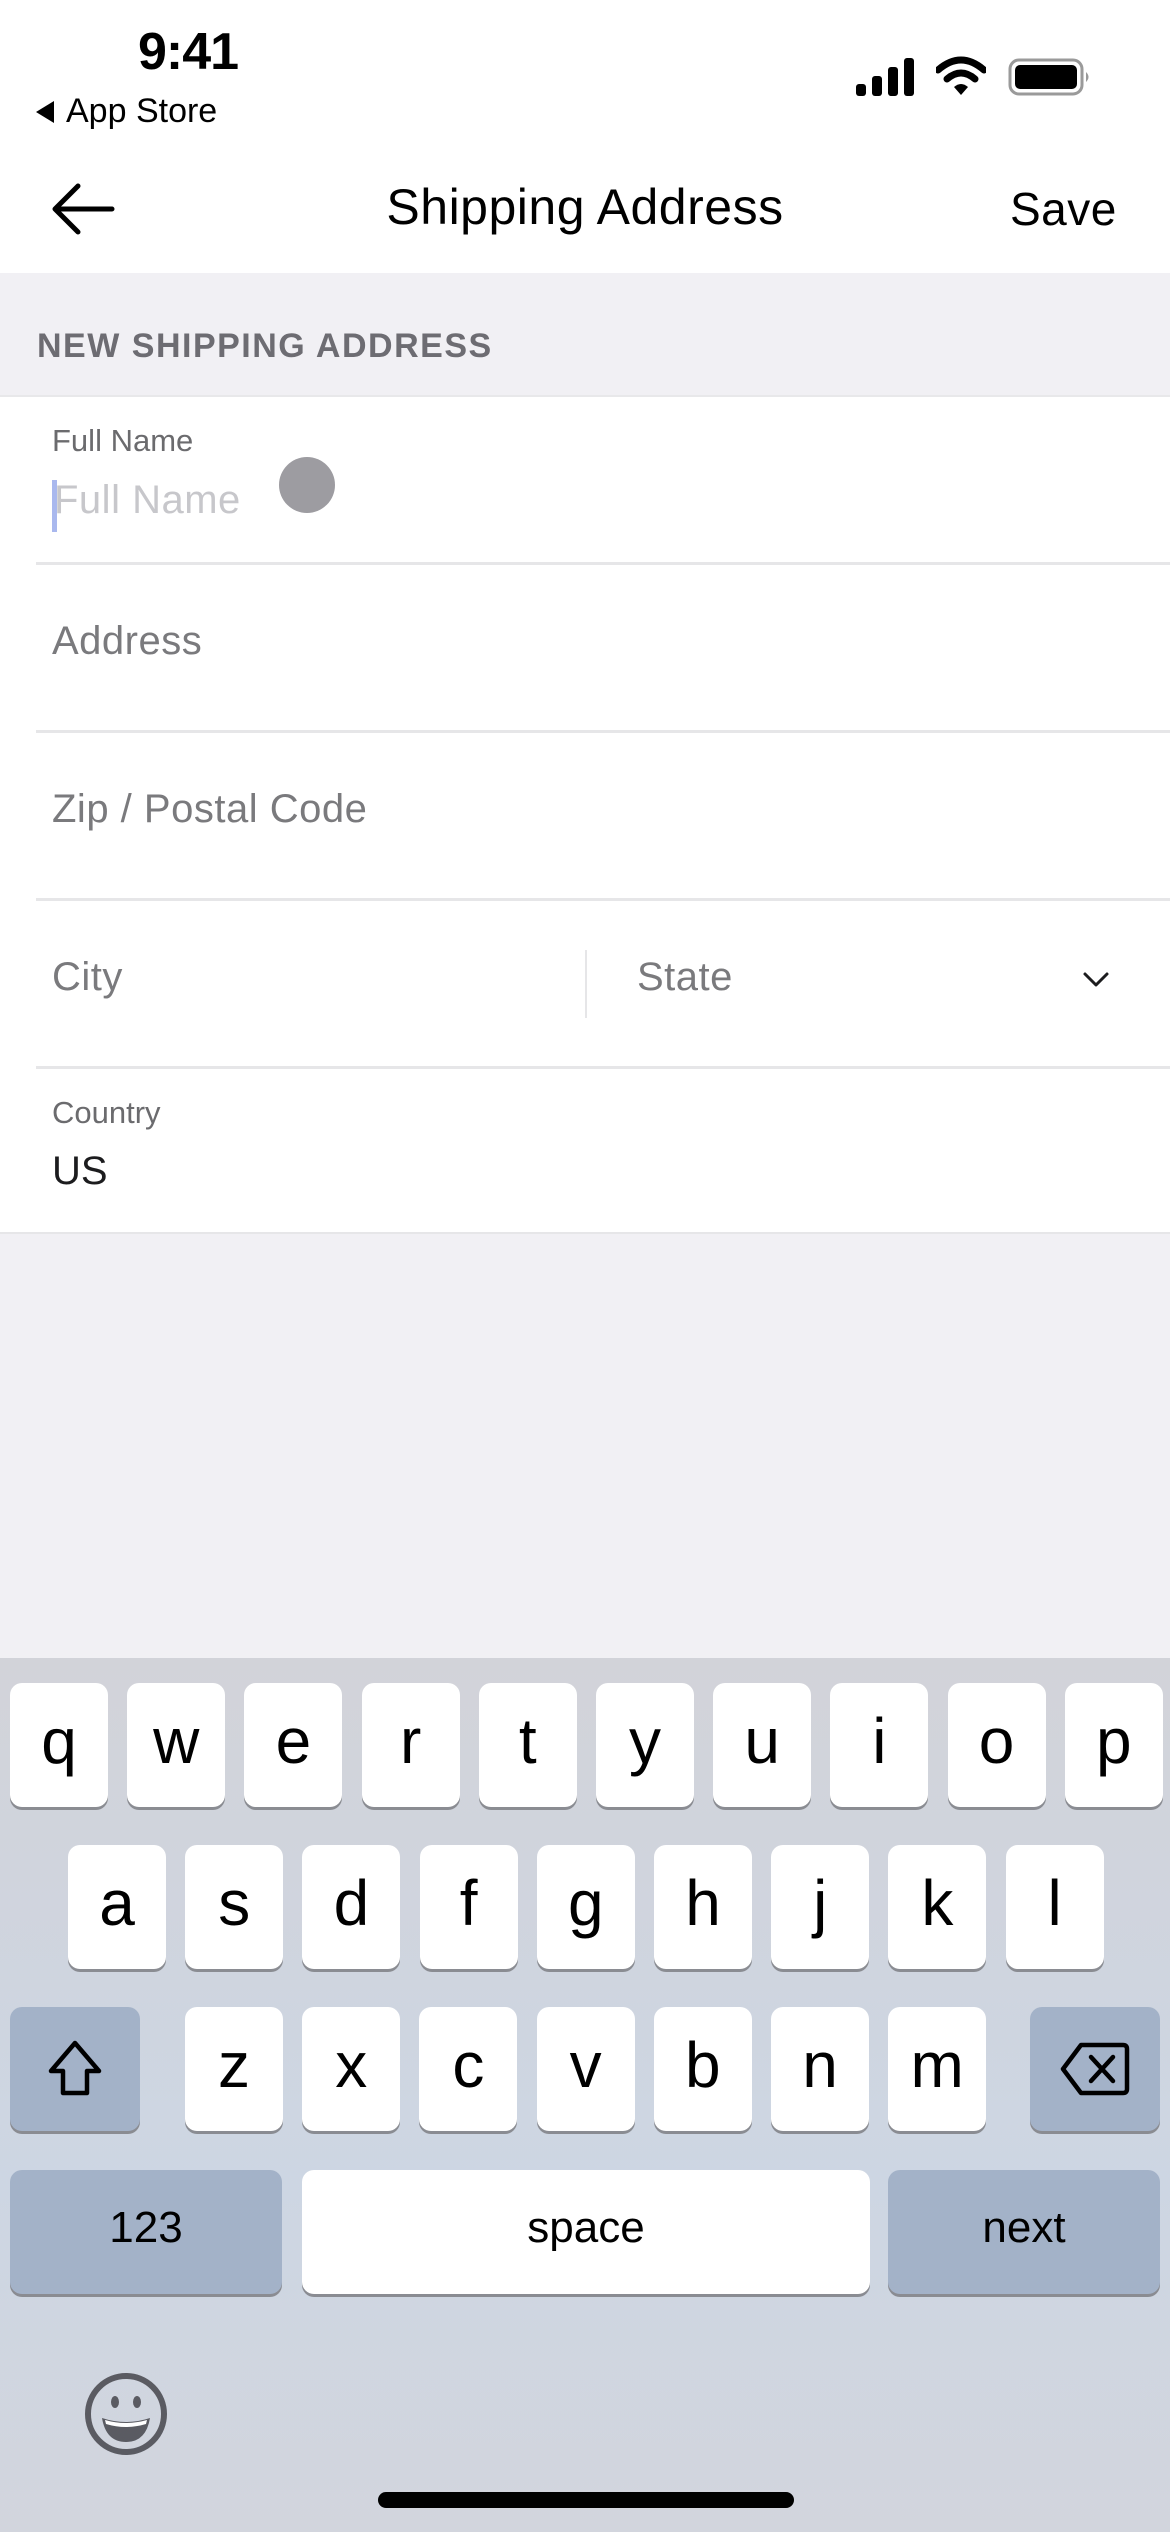 The height and width of the screenshot is (2532, 1170). Describe the element at coordinates (80, 1171) in the screenshot. I see `country-value: US` at that location.